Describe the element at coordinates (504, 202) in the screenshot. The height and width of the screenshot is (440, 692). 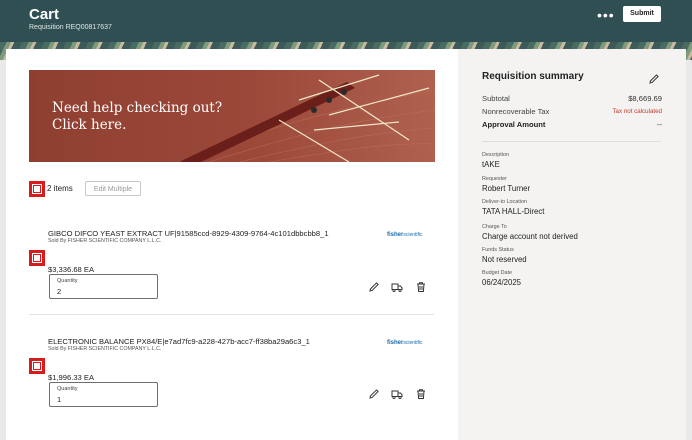
I see `deliver-to-label: Deliver-to Location` at that location.